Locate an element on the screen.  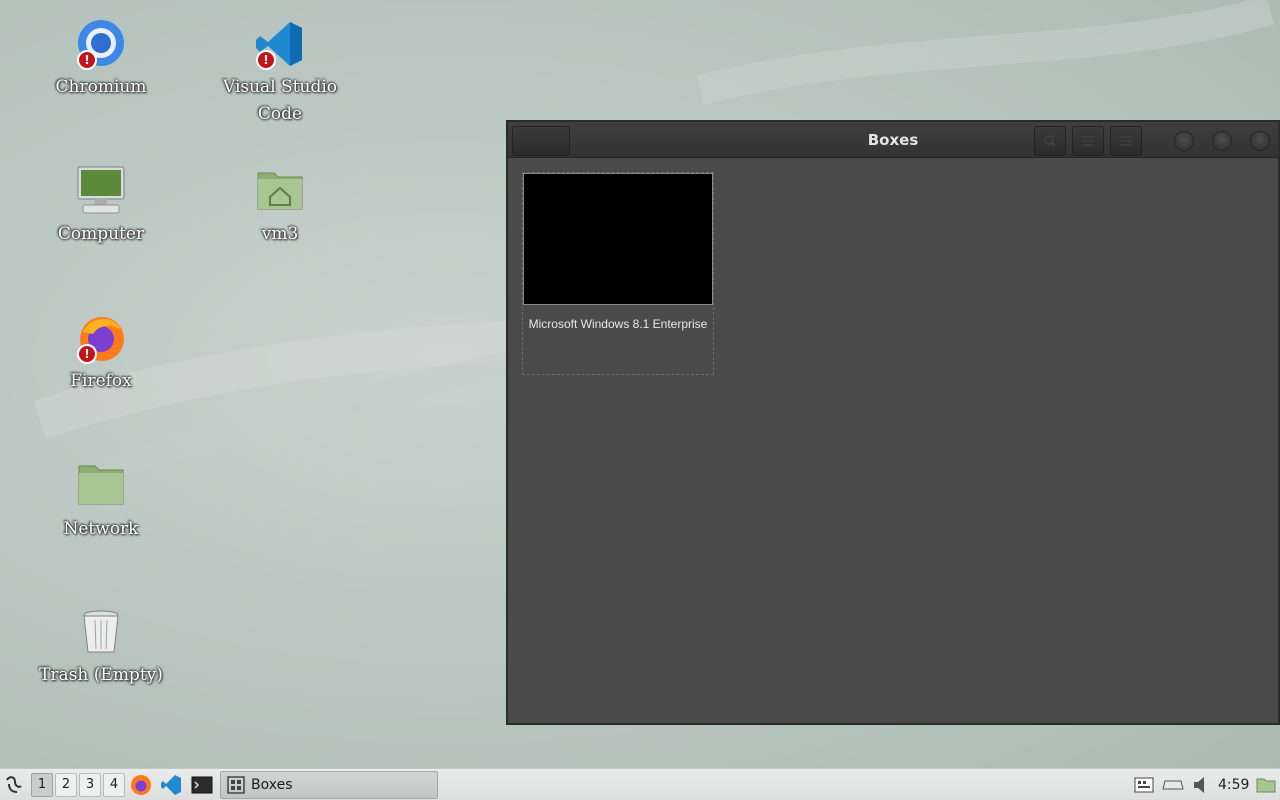
chromium-icon: ! is located at coordinates (101, 44).